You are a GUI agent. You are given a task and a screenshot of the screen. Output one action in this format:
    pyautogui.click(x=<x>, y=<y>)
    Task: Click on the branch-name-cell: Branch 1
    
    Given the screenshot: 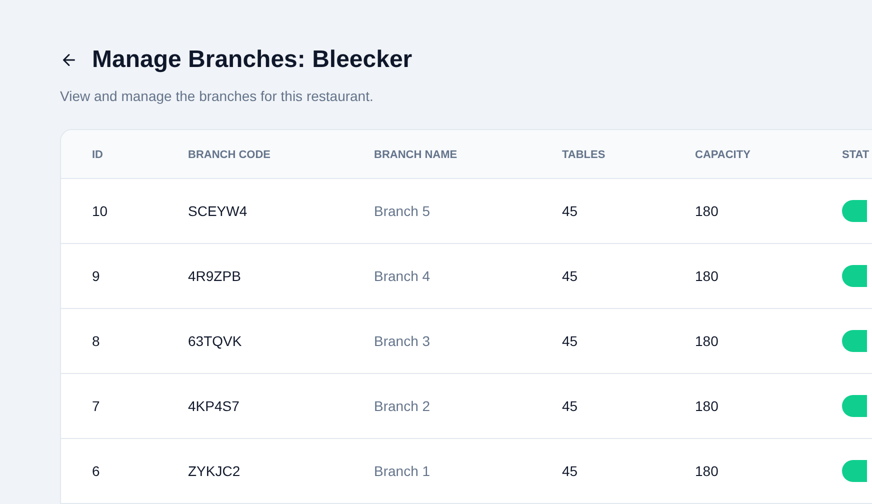 What is the action you would take?
    pyautogui.click(x=402, y=470)
    